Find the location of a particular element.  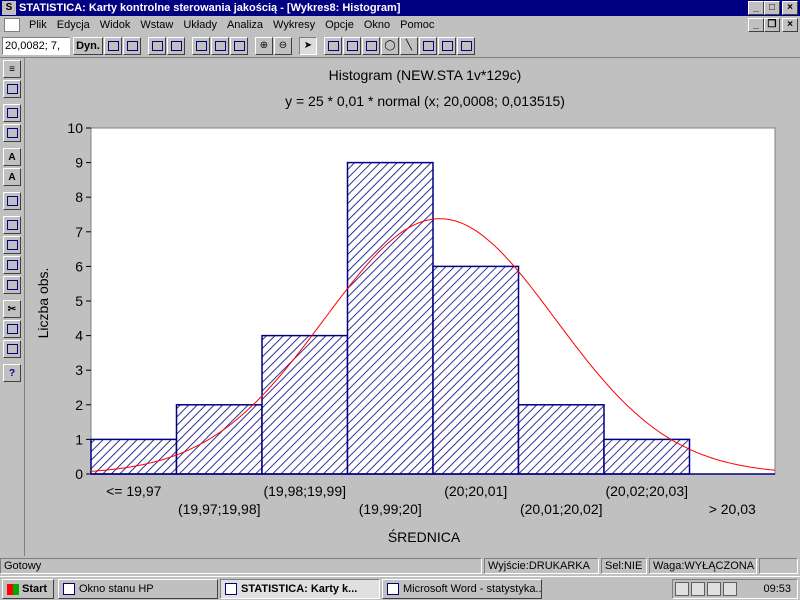

graph-properties-icon is located at coordinates (12, 201).